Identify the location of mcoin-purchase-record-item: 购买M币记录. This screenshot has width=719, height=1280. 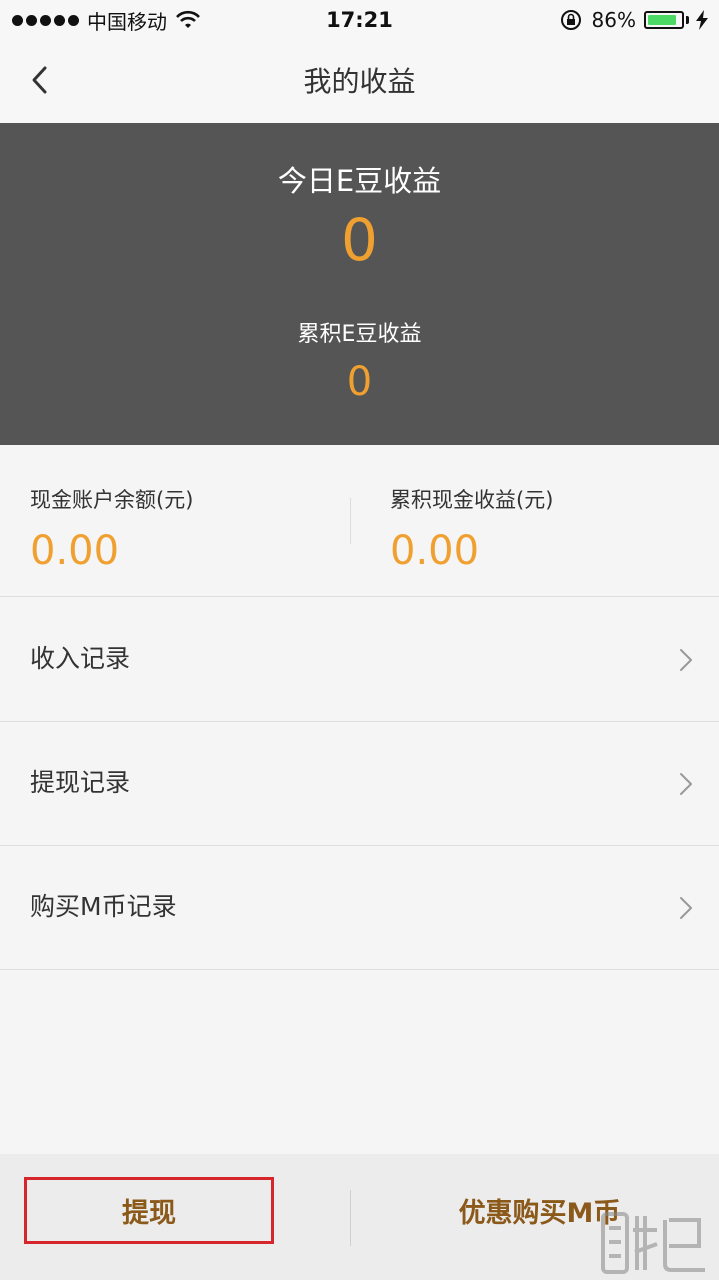
(359, 908).